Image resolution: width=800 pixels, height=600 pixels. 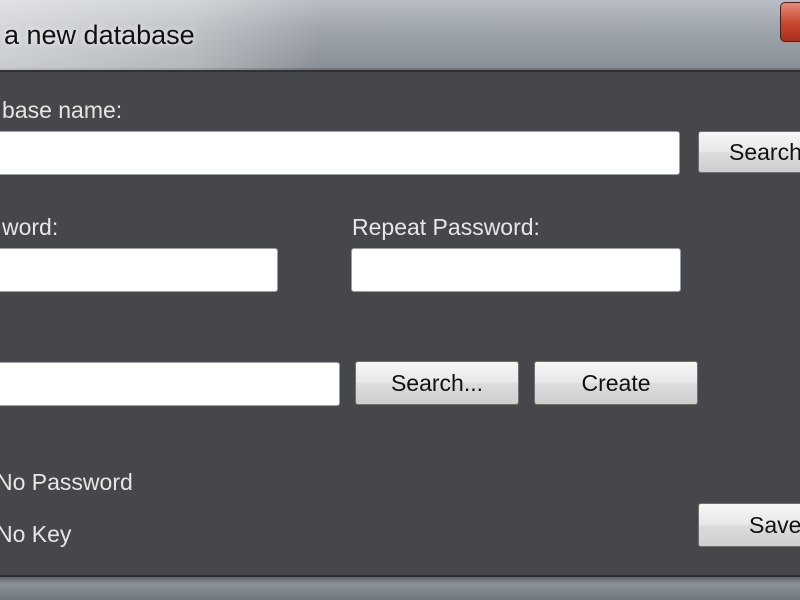 I want to click on search-database-button: Search, so click(x=749, y=152).